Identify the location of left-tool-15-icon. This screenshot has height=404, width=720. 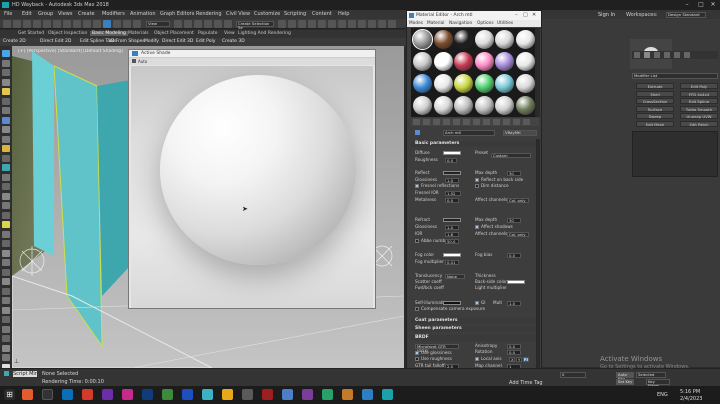
(6, 186).